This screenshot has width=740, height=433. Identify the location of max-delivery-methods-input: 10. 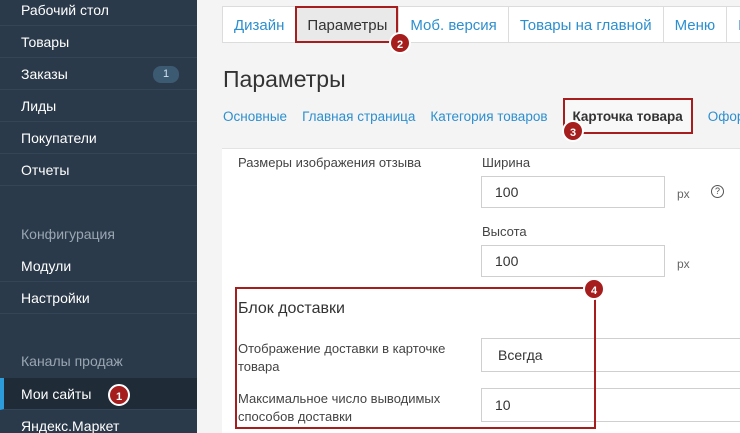
(610, 405).